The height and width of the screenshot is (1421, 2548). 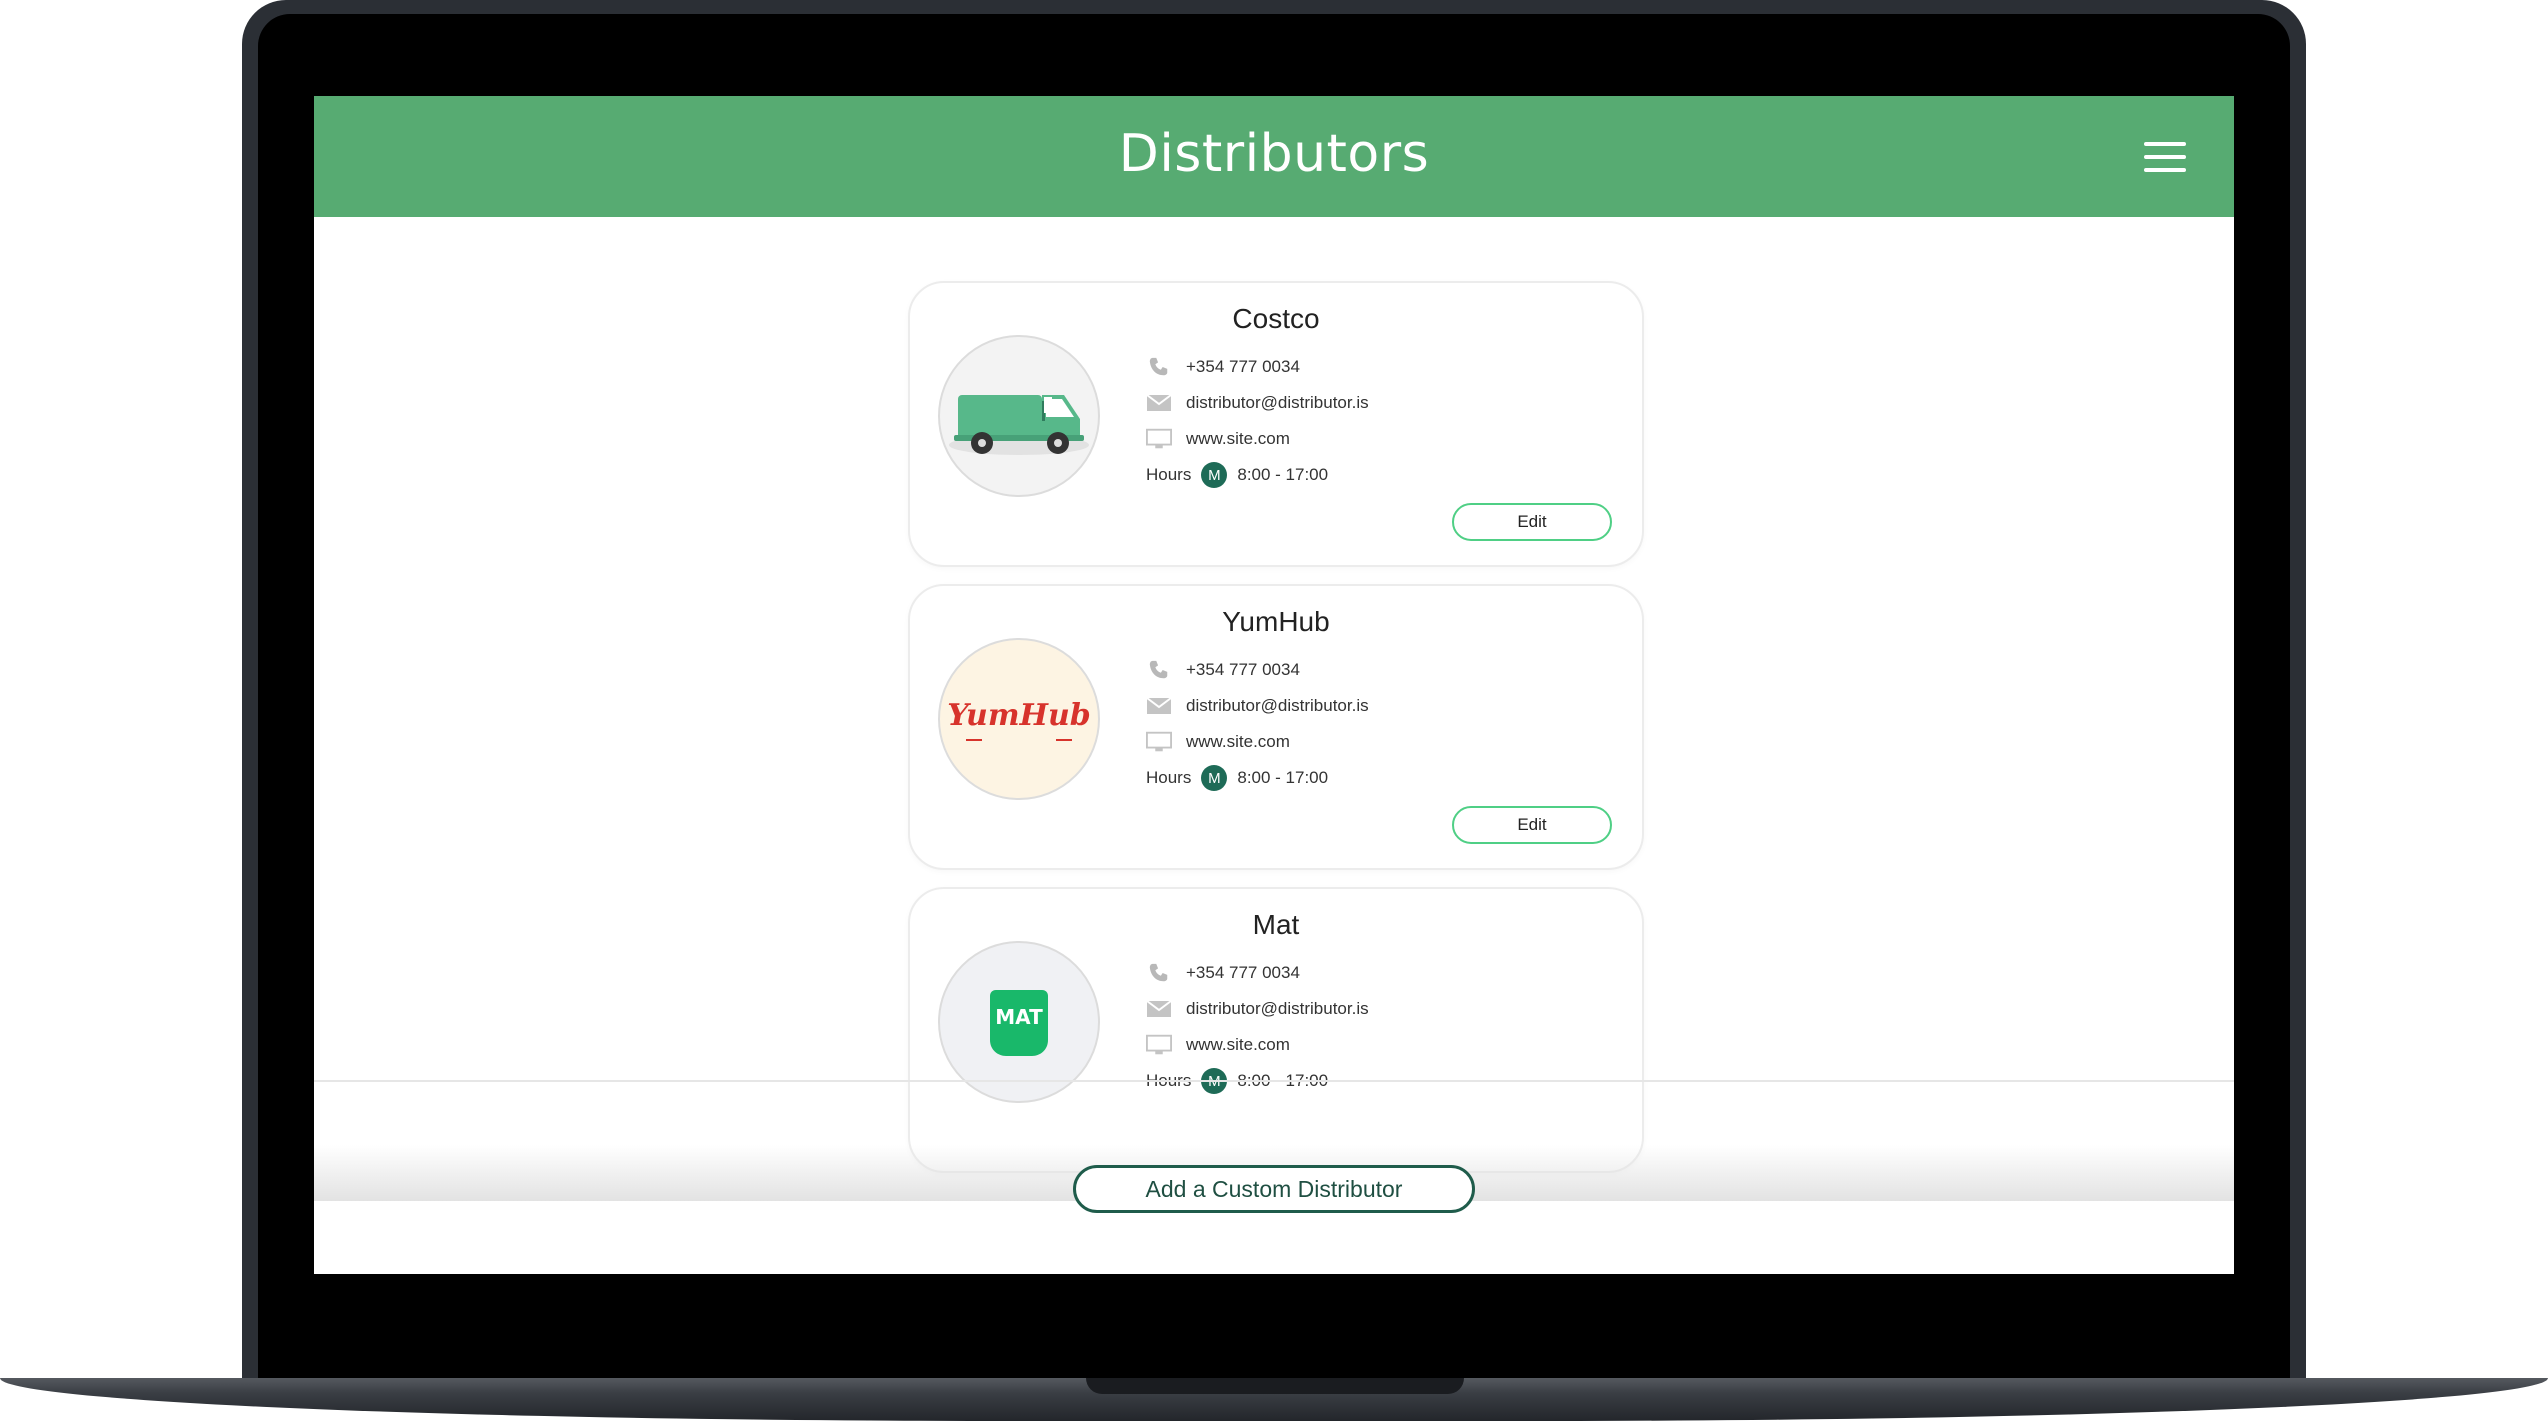 What do you see at coordinates (1274, 1081) in the screenshot?
I see `divider` at bounding box center [1274, 1081].